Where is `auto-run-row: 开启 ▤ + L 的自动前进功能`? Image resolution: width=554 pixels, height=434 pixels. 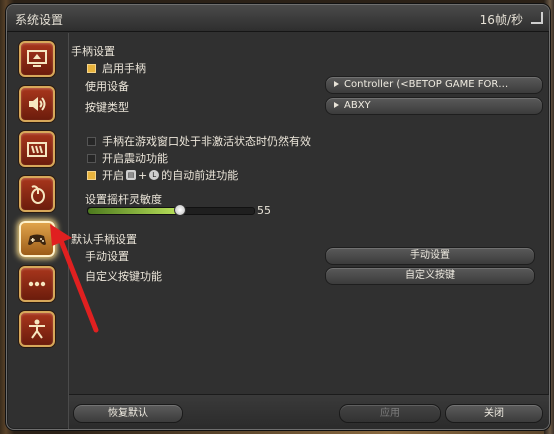 auto-run-row: 开启 ▤ + L 的自动前进功能 is located at coordinates (162, 175).